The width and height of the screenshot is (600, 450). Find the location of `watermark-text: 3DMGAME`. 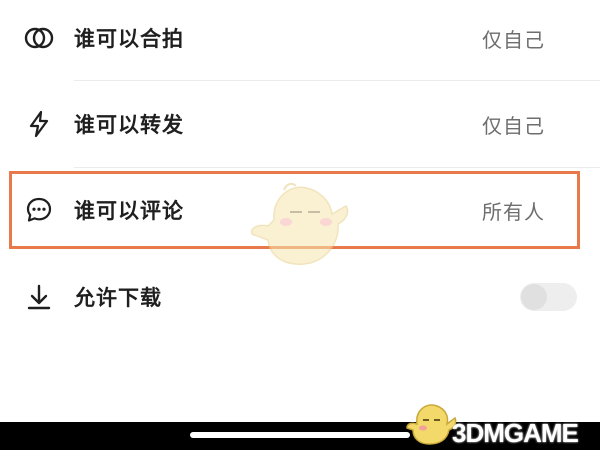

watermark-text: 3DMGAME is located at coordinates (515, 433).